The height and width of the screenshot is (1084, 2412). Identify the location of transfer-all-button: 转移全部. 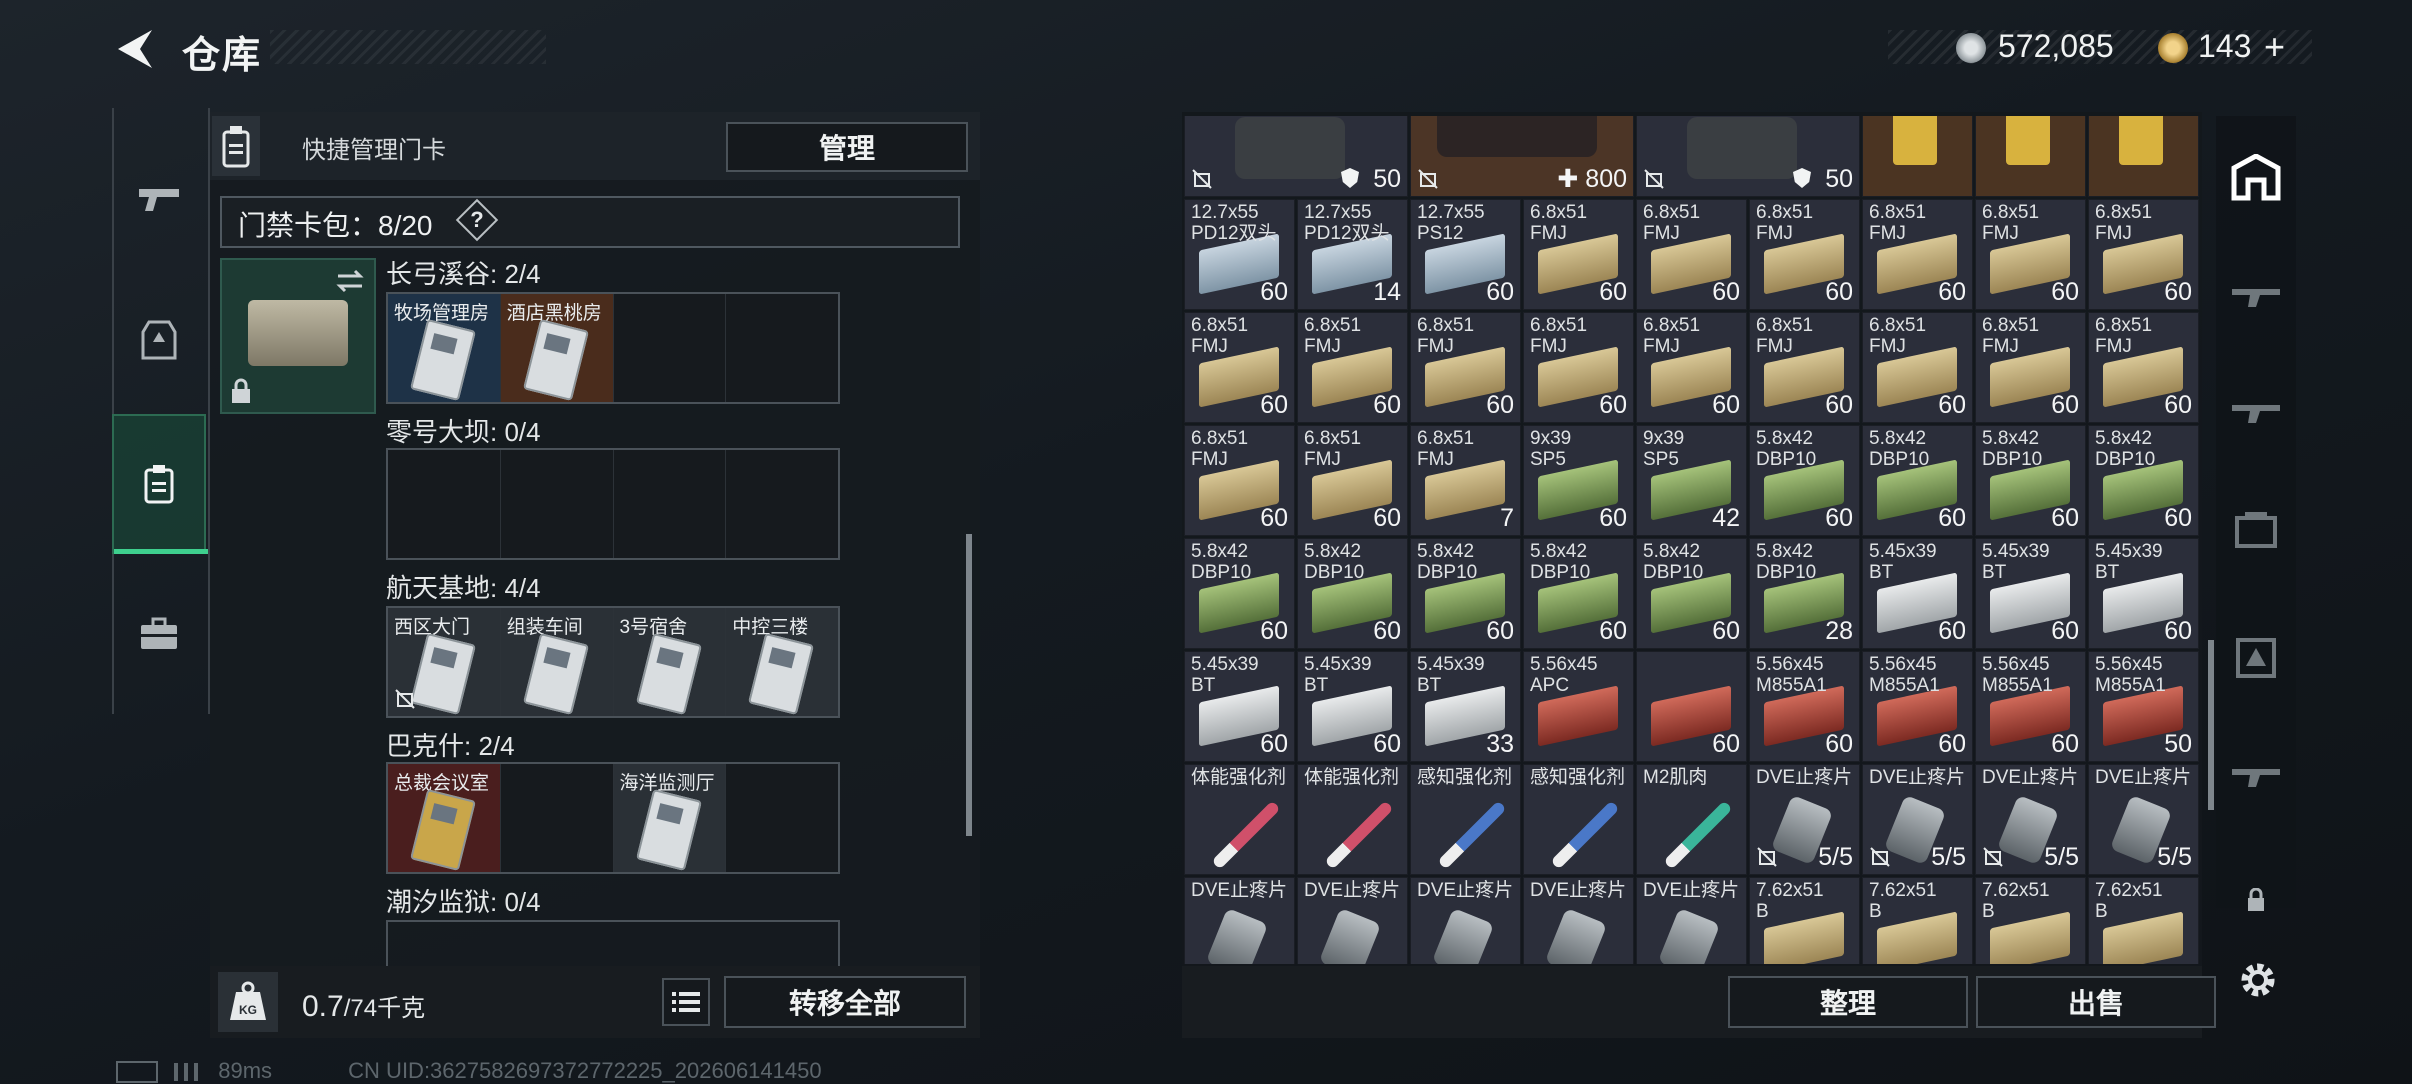
(845, 1002).